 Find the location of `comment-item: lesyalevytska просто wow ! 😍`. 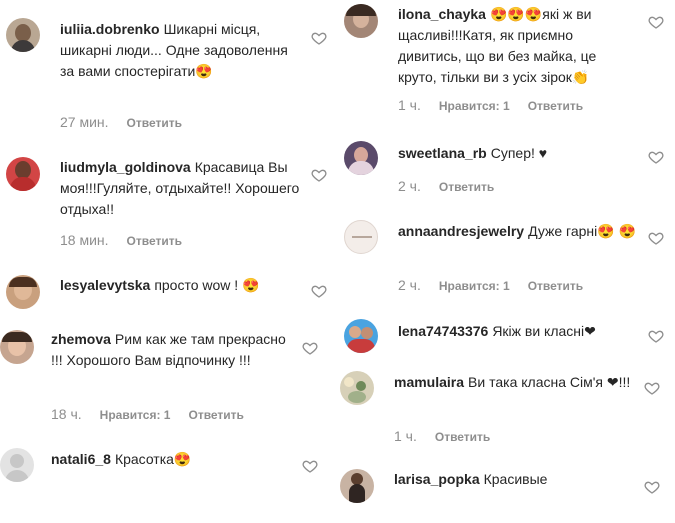

comment-item: lesyalevytska просто wow ! 😍 is located at coordinates (170, 290).